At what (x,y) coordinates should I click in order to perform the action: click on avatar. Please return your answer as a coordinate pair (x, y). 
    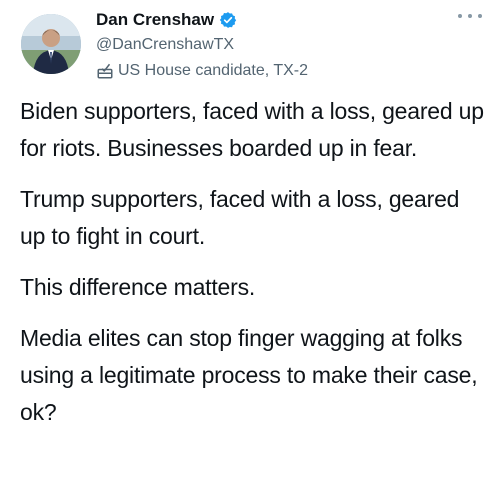
    Looking at the image, I should click on (51, 44).